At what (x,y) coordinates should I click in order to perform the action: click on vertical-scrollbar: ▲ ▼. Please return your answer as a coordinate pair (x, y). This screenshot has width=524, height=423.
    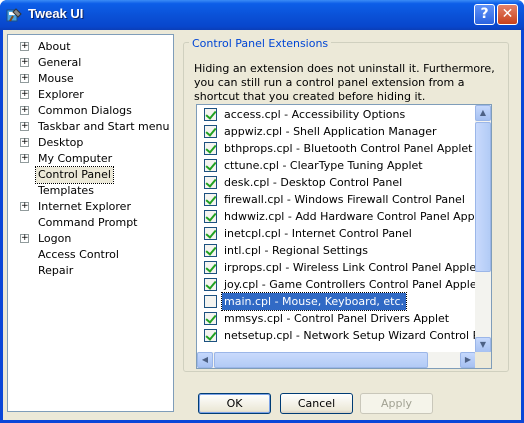
    Looking at the image, I should click on (483, 229).